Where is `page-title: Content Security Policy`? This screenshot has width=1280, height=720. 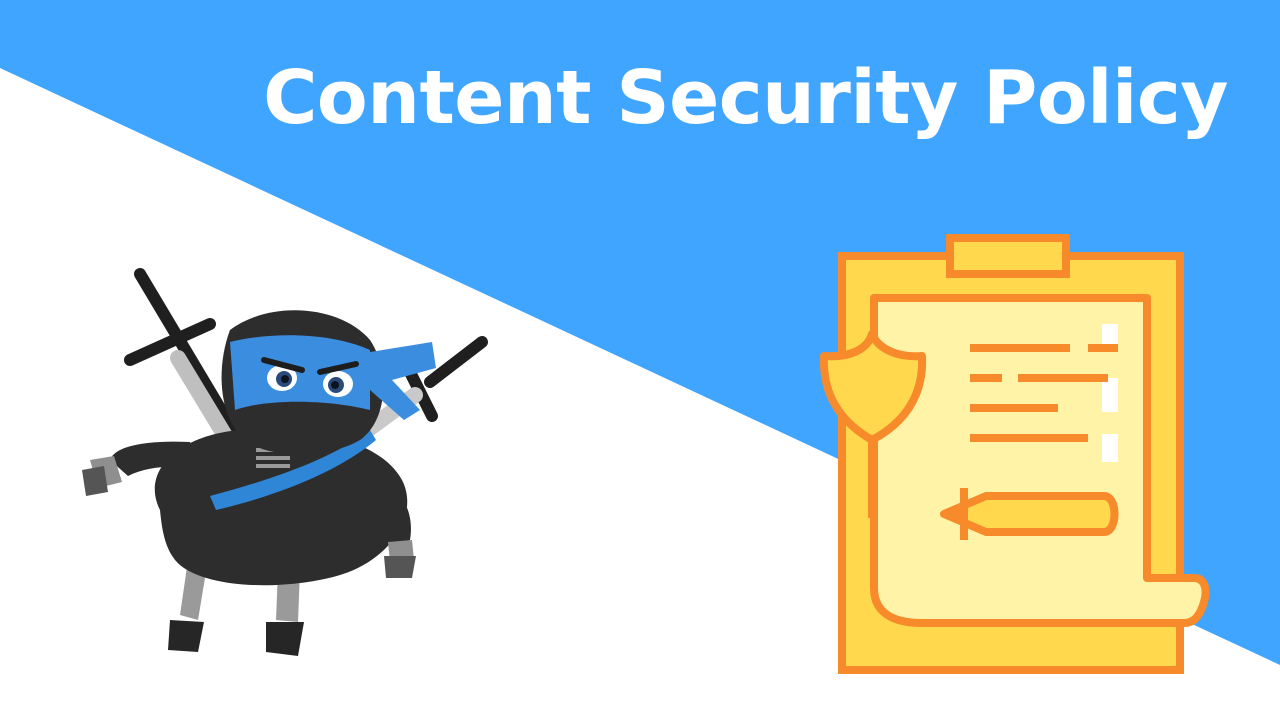
page-title: Content Security Policy is located at coordinates (745, 98).